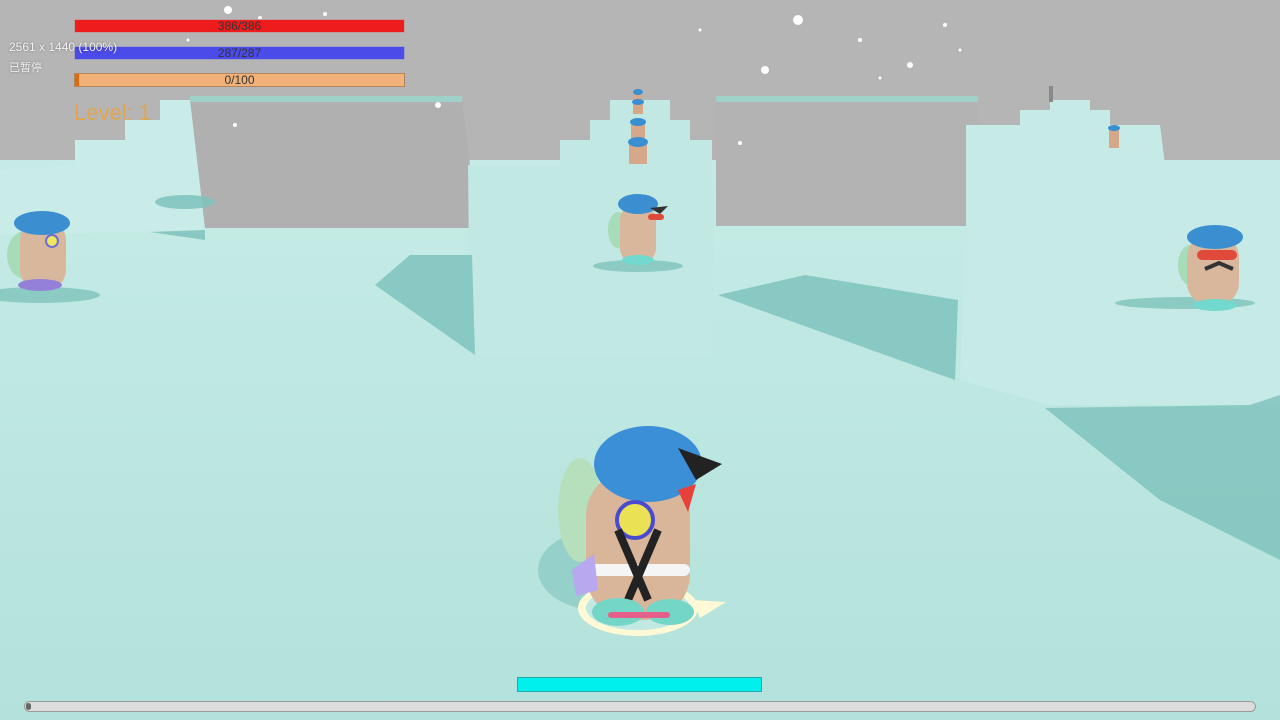 The height and width of the screenshot is (720, 1280). I want to click on cast-bar, so click(639, 684).